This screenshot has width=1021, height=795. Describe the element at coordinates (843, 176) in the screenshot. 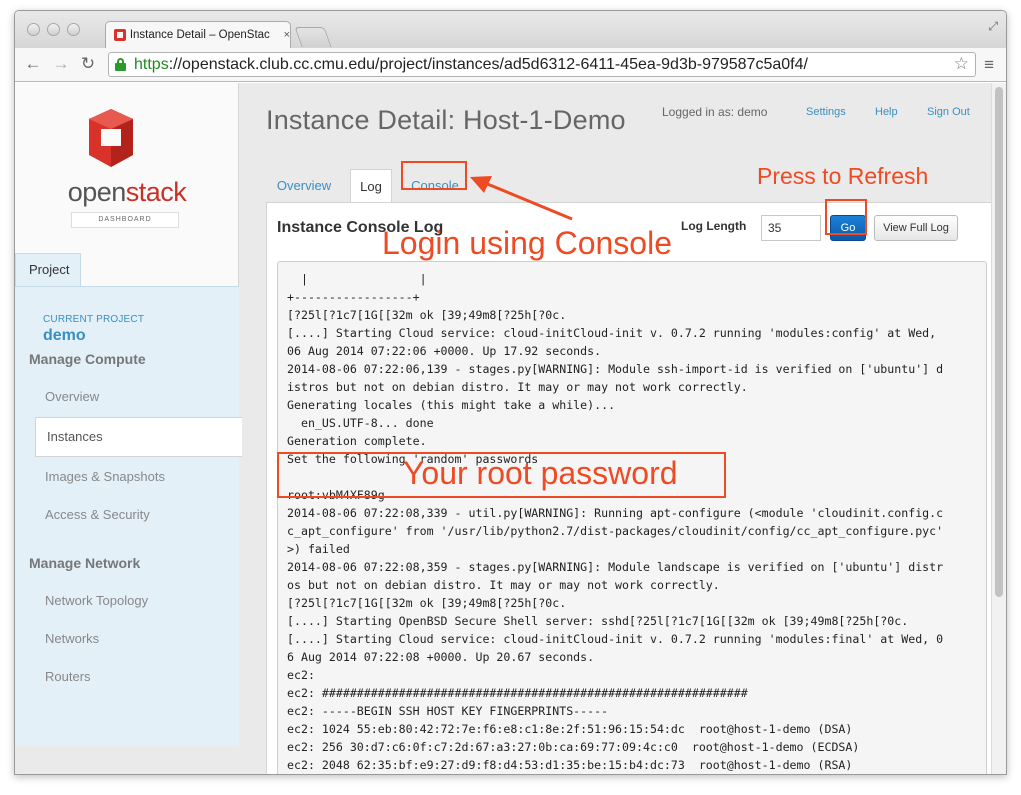

I see `annotation-press-to-refresh: Press to Refresh` at that location.